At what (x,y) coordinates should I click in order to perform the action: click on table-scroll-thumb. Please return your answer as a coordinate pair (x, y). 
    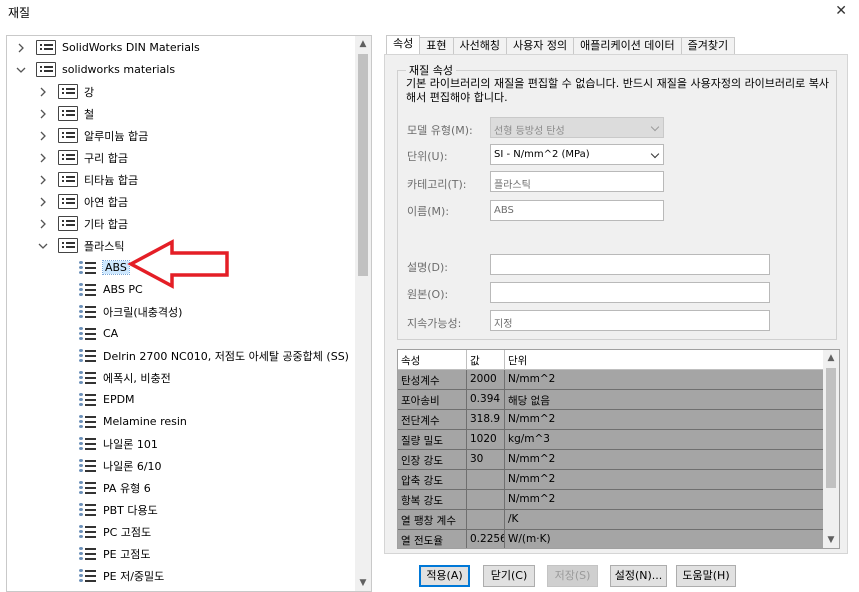
    Looking at the image, I should click on (831, 428).